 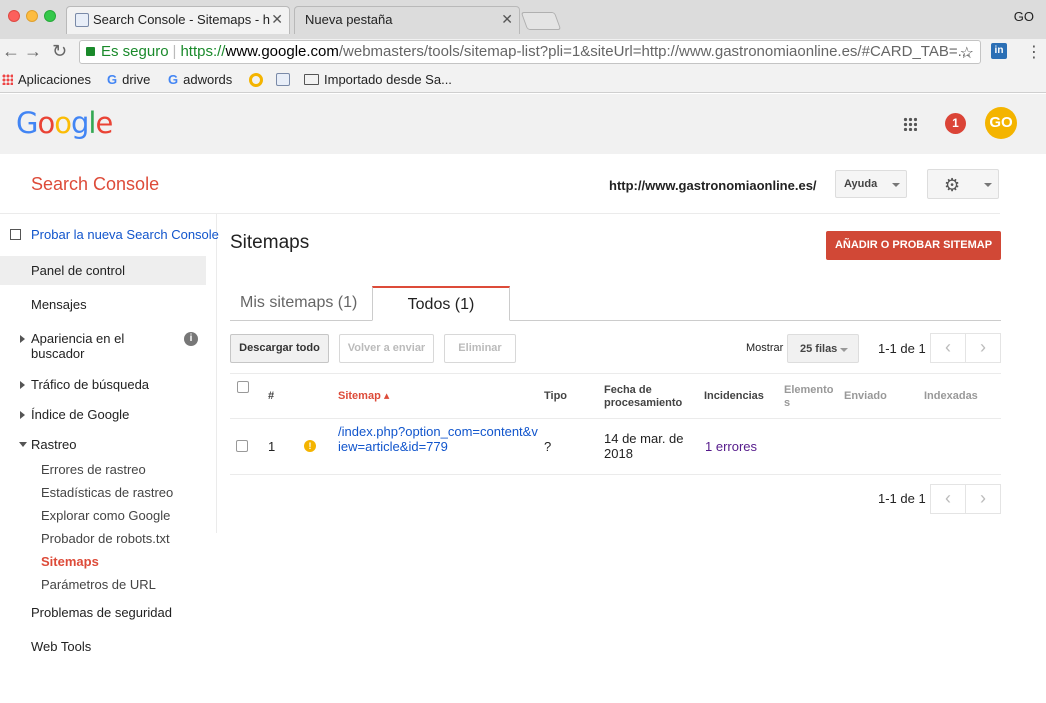 I want to click on table-bottom-divider, so click(x=615, y=474).